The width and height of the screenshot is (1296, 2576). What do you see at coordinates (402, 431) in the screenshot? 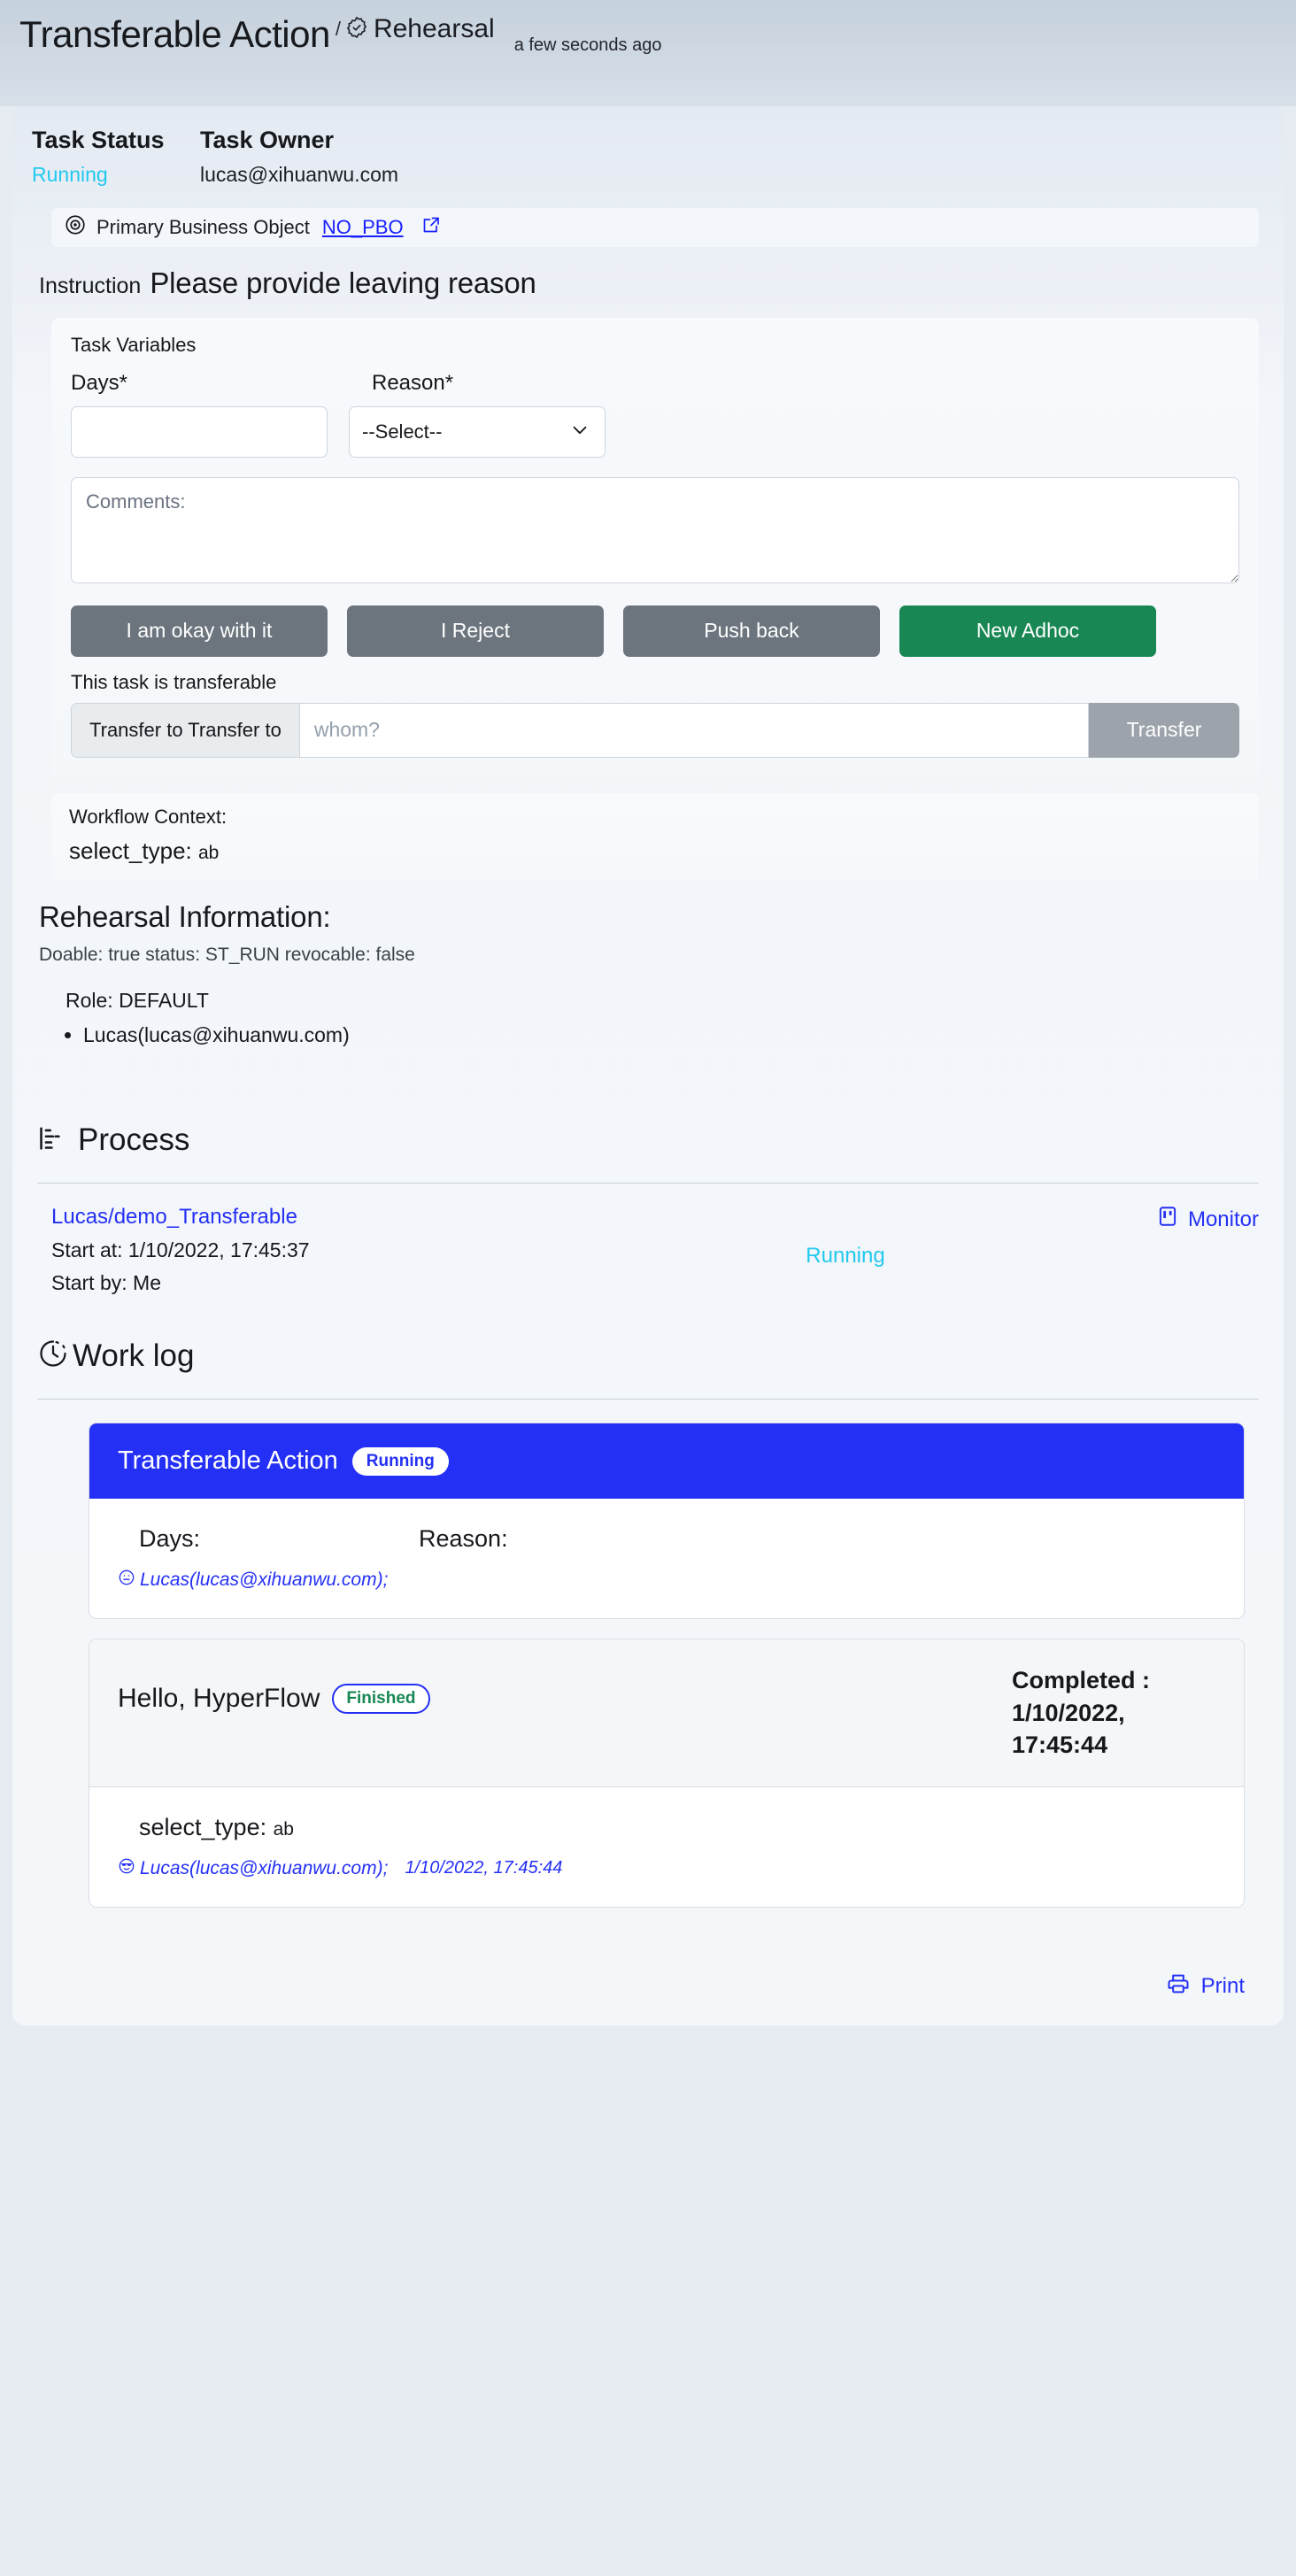
I see `reason-select-value: --Select--` at bounding box center [402, 431].